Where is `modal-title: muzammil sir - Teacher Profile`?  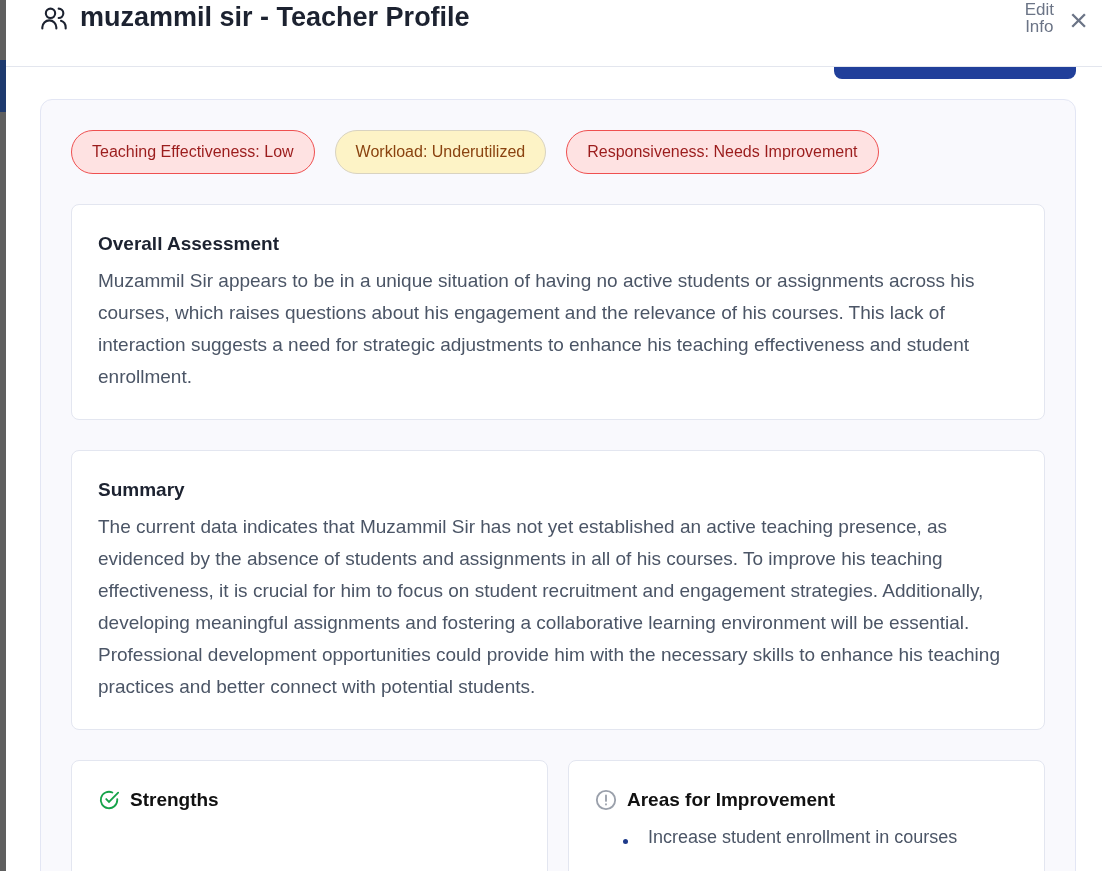
modal-title: muzammil sir - Teacher Profile is located at coordinates (275, 17).